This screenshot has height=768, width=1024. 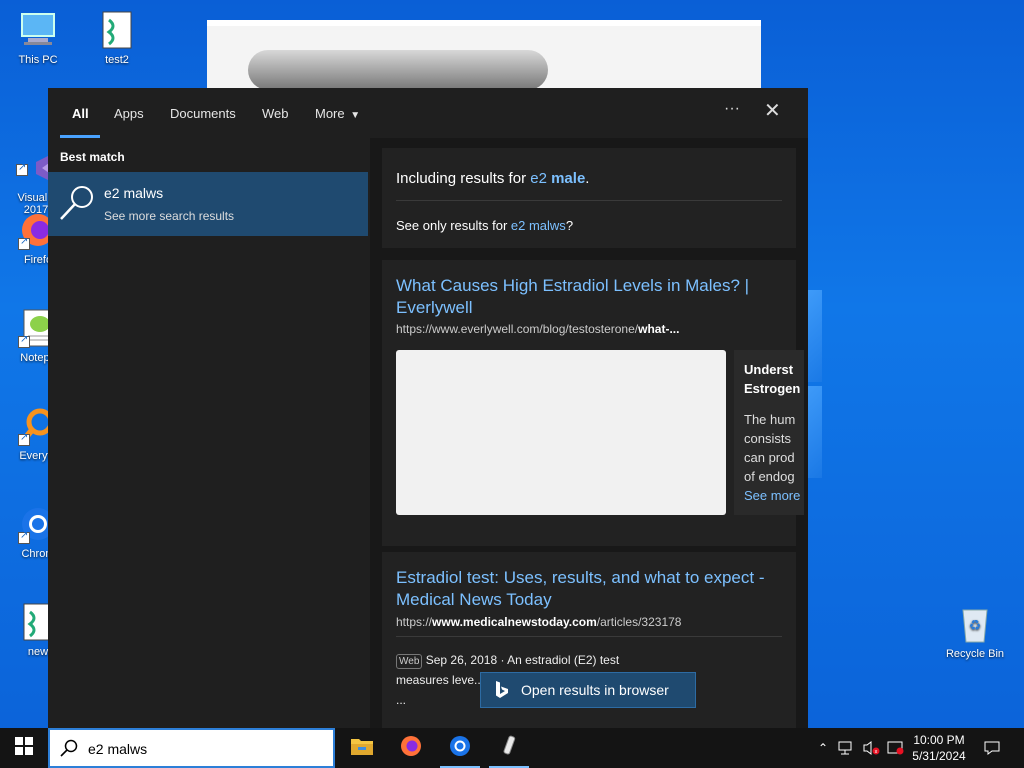 I want to click on taskbar-file-explorer, so click(x=362, y=748).